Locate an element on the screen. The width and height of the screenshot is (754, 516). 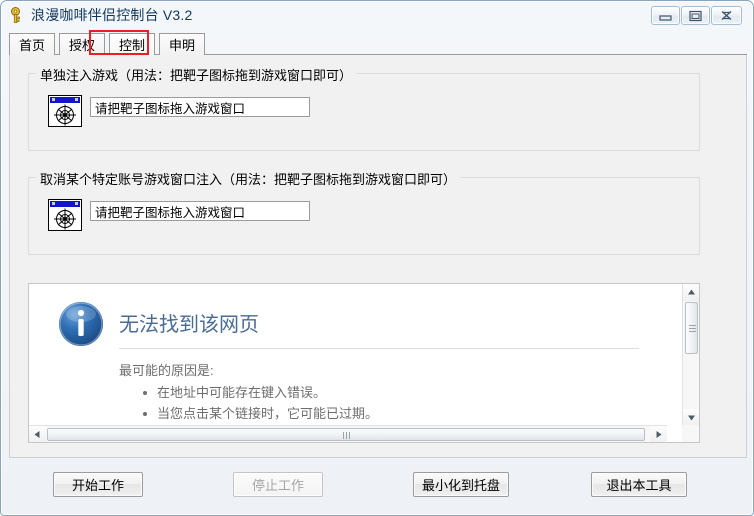
group-cancel-inject-legend: 取消某个特定账号游戏窗口注入（用法：把靶子图标拖到游戏窗口即可） is located at coordinates (248, 178).